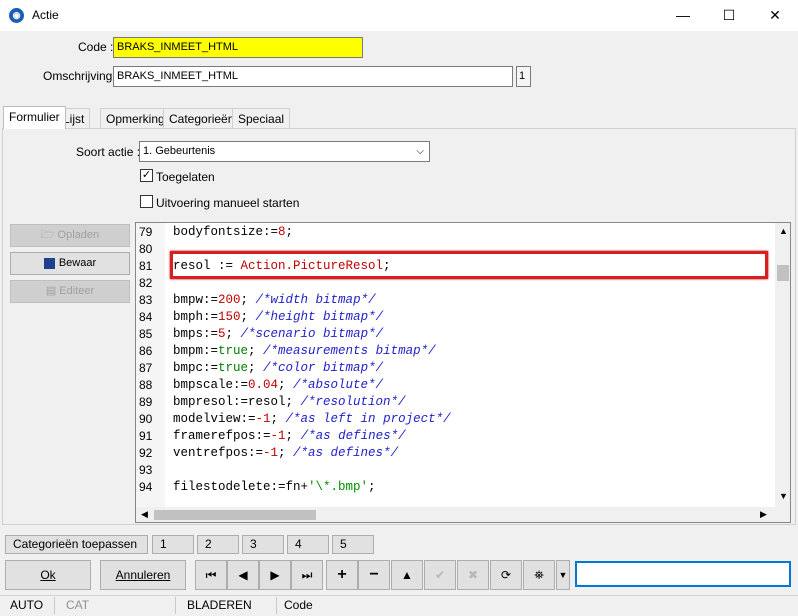 The image size is (798, 616). What do you see at coordinates (783, 496) in the screenshot?
I see `scroll-down-icon: ▼` at bounding box center [783, 496].